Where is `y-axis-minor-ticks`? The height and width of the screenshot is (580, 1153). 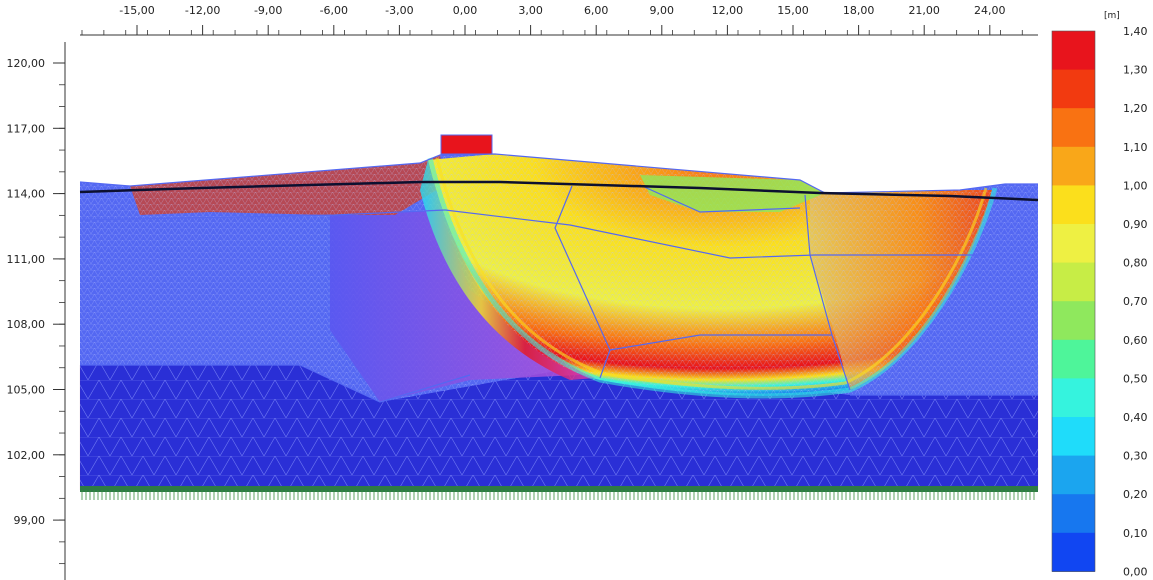
y-axis-minor-ticks is located at coordinates (59, 313).